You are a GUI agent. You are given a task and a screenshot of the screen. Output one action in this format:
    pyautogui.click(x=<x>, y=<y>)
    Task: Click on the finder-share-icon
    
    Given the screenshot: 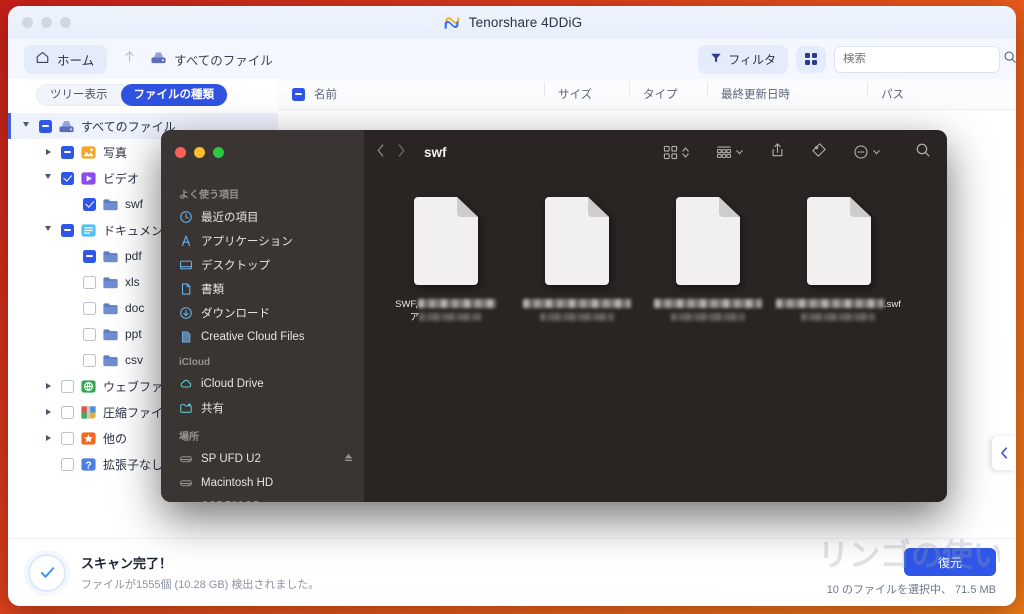 What is the action you would take?
    pyautogui.click(x=777, y=152)
    